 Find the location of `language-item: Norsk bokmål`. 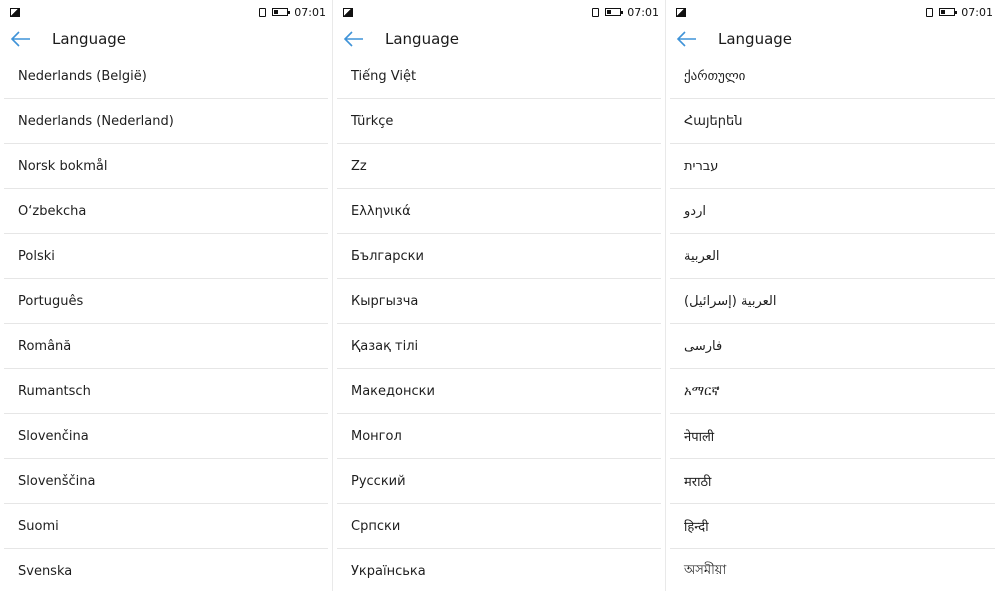

language-item: Norsk bokmål is located at coordinates (166, 166).